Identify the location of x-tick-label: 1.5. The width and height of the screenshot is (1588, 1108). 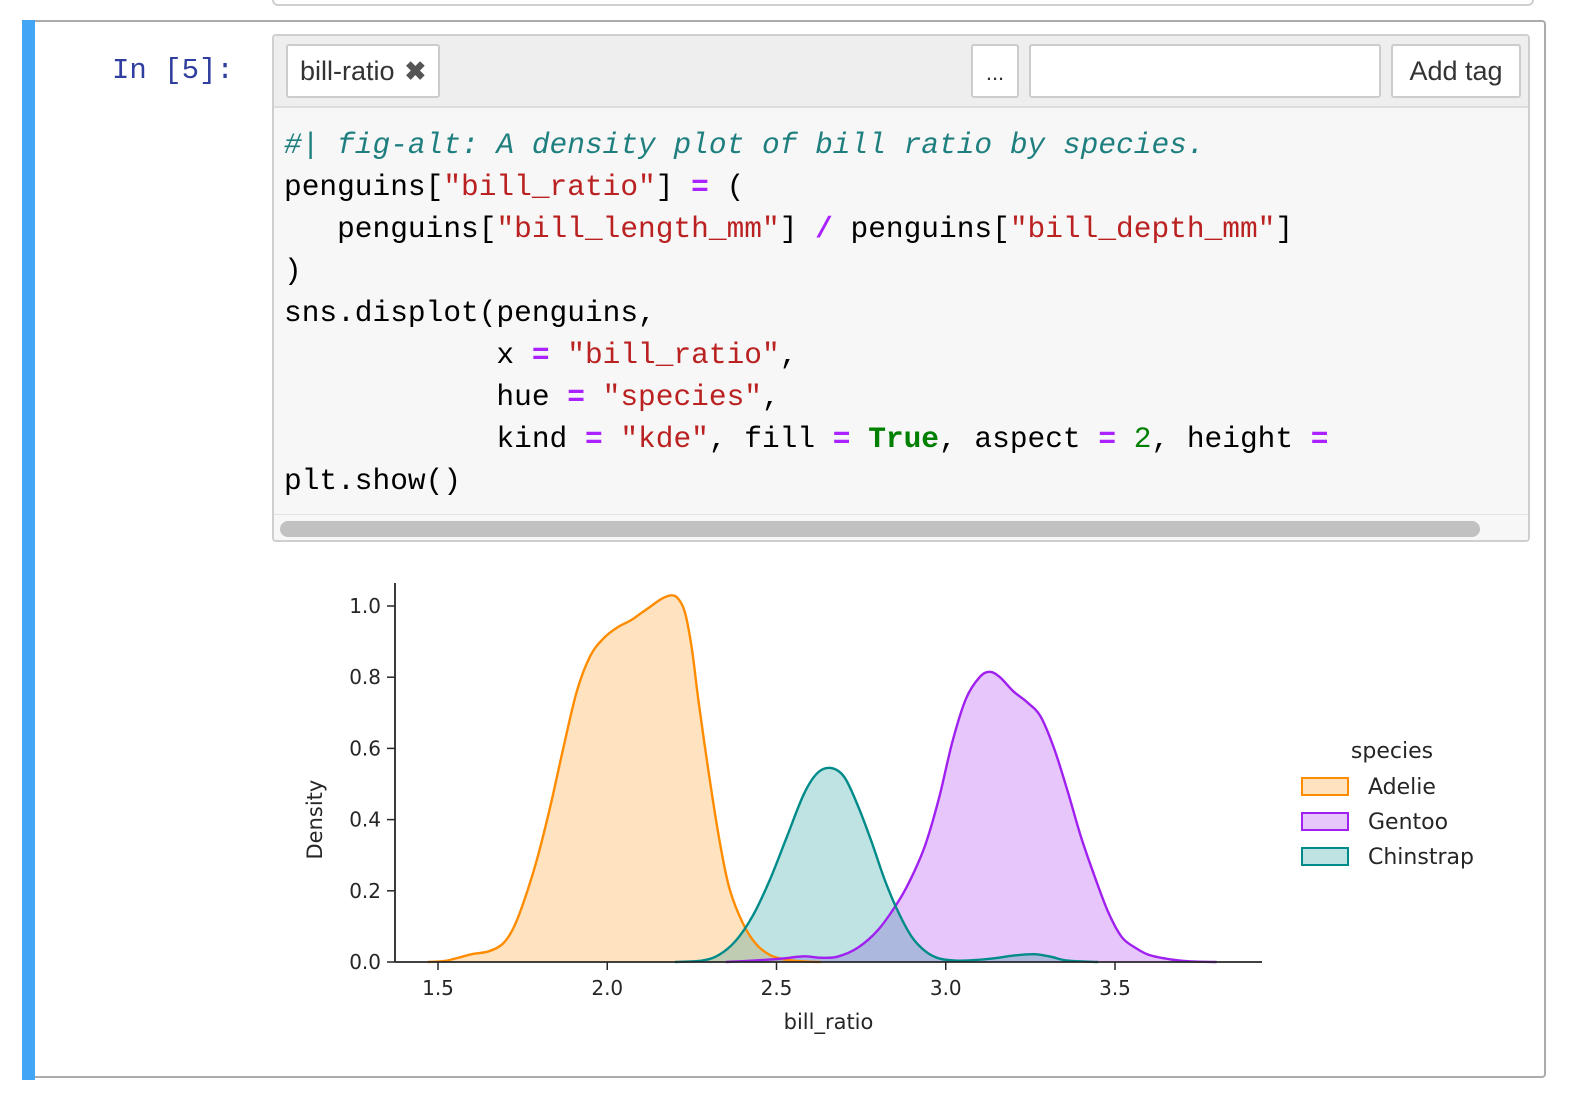
(438, 988).